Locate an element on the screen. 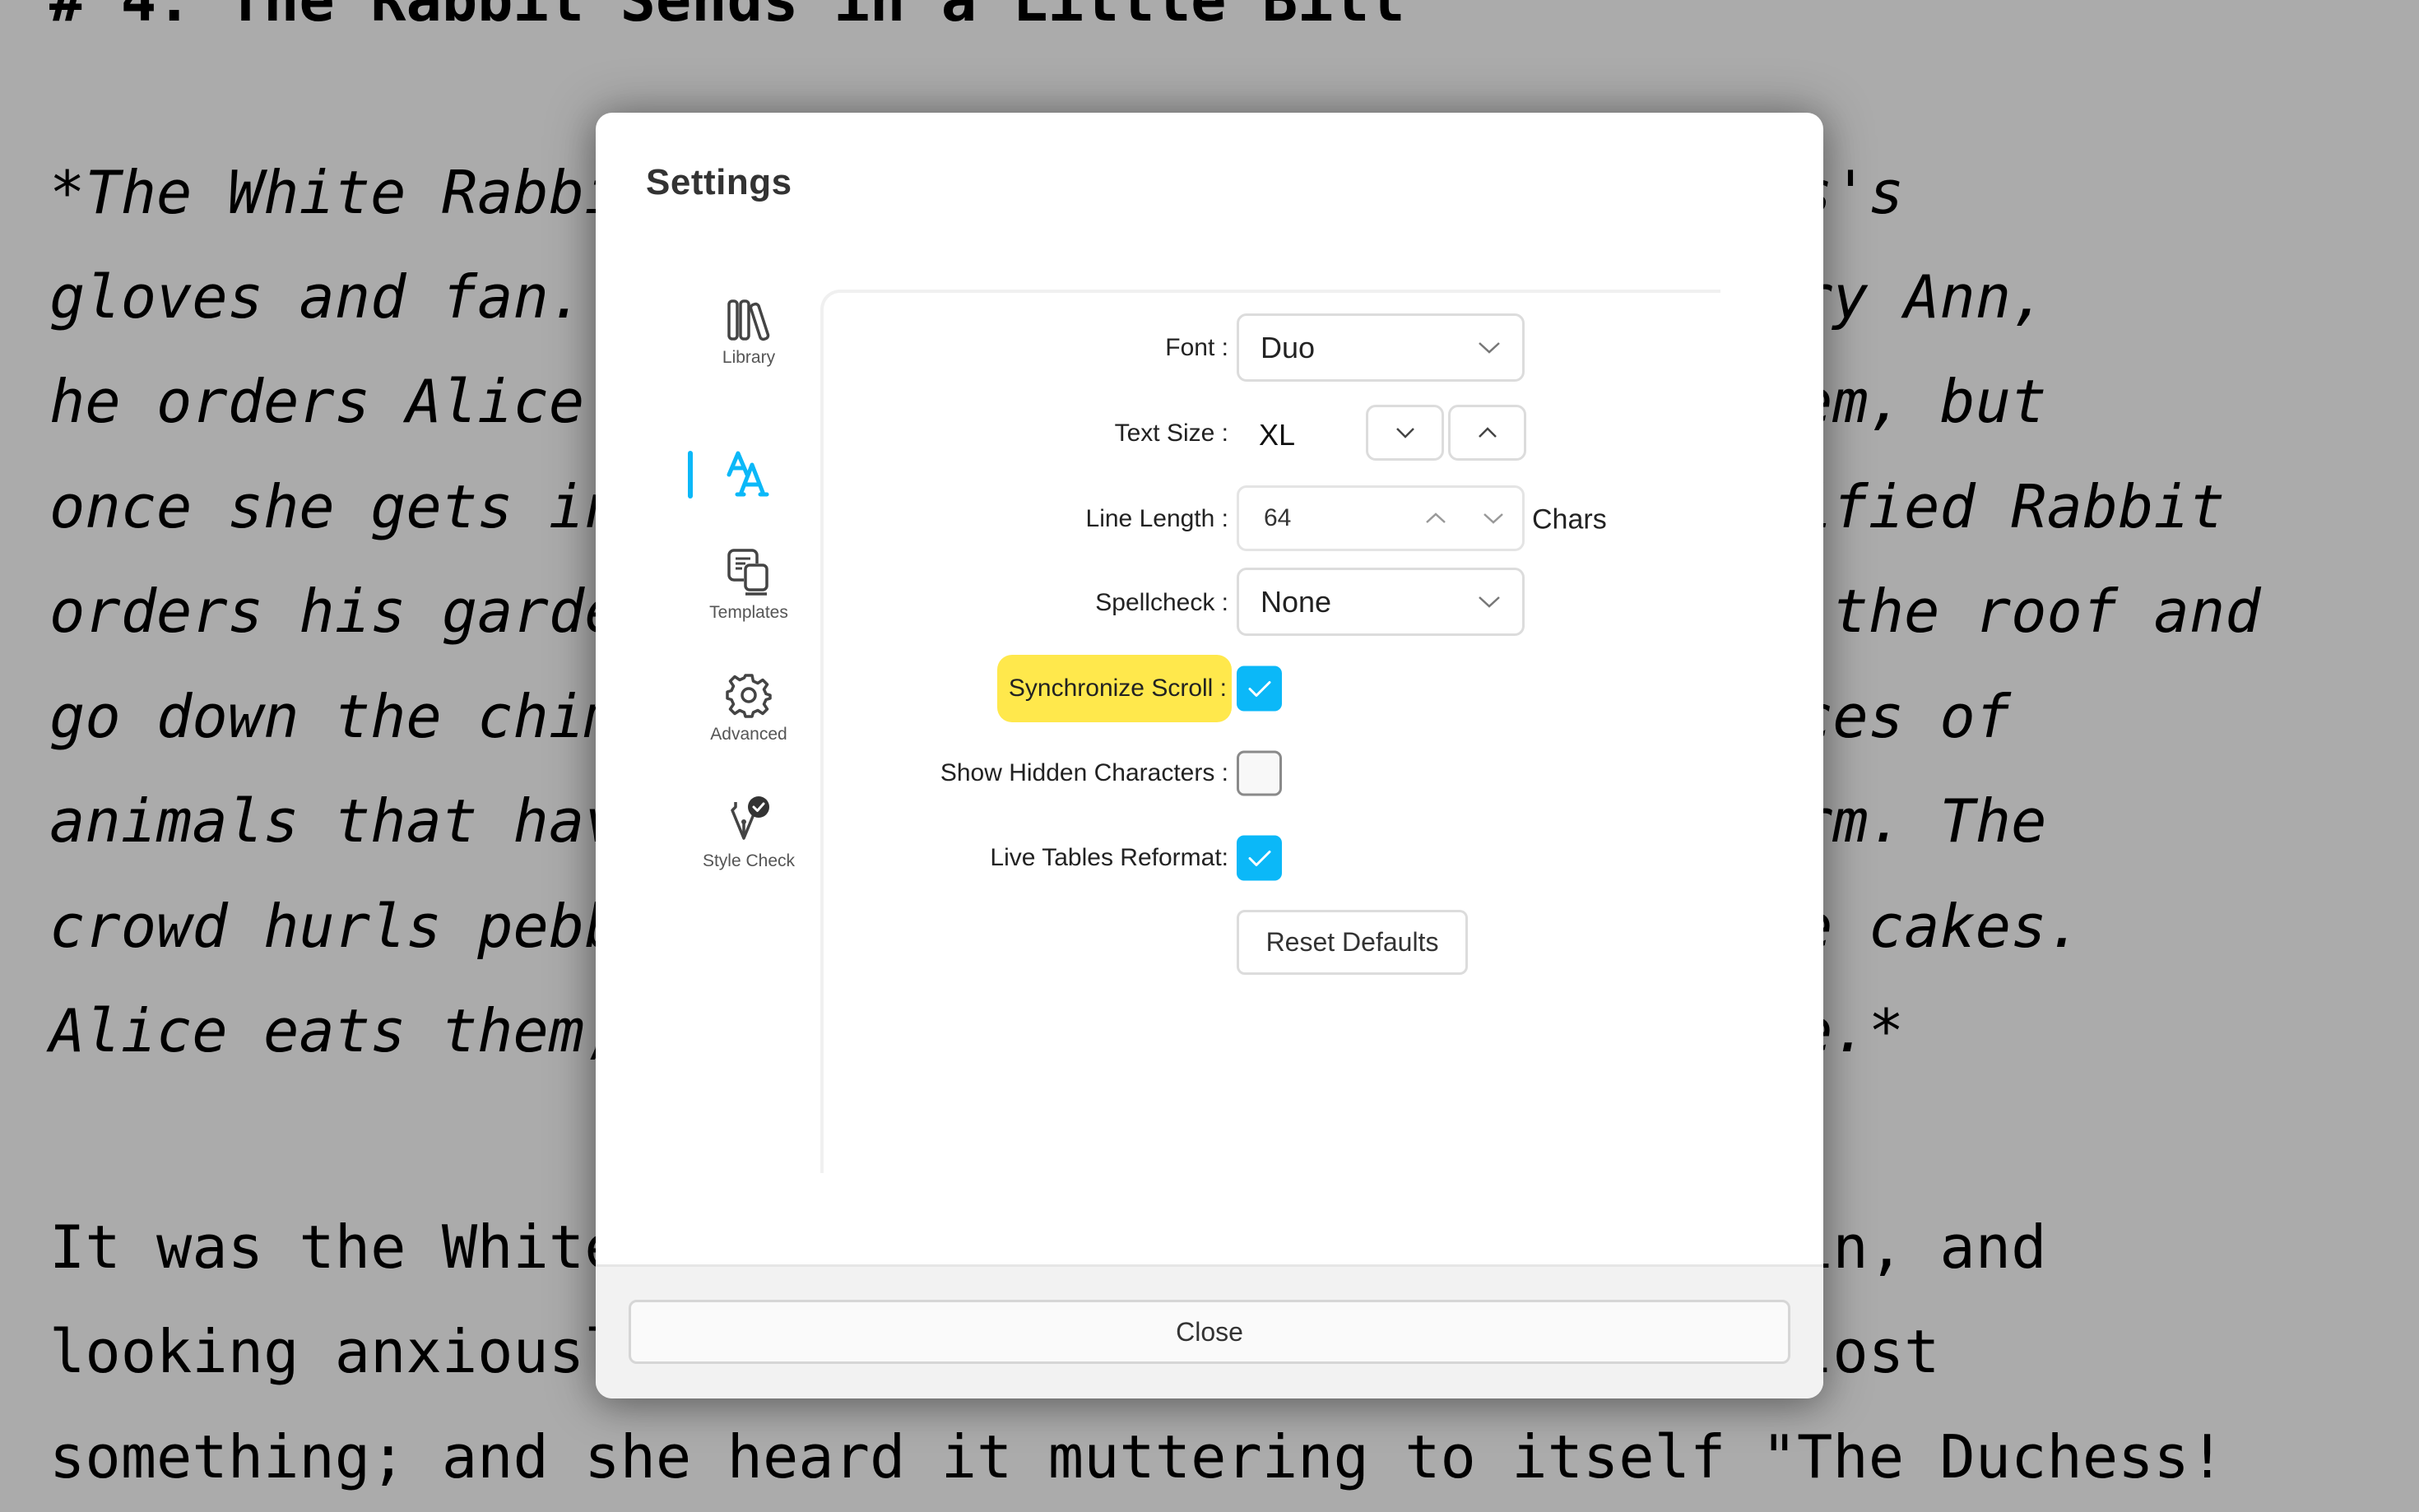 This screenshot has width=2419, height=1512. chapter-heading: # 4. The Rabbit Sends in a Little Bill is located at coordinates (727, 17).